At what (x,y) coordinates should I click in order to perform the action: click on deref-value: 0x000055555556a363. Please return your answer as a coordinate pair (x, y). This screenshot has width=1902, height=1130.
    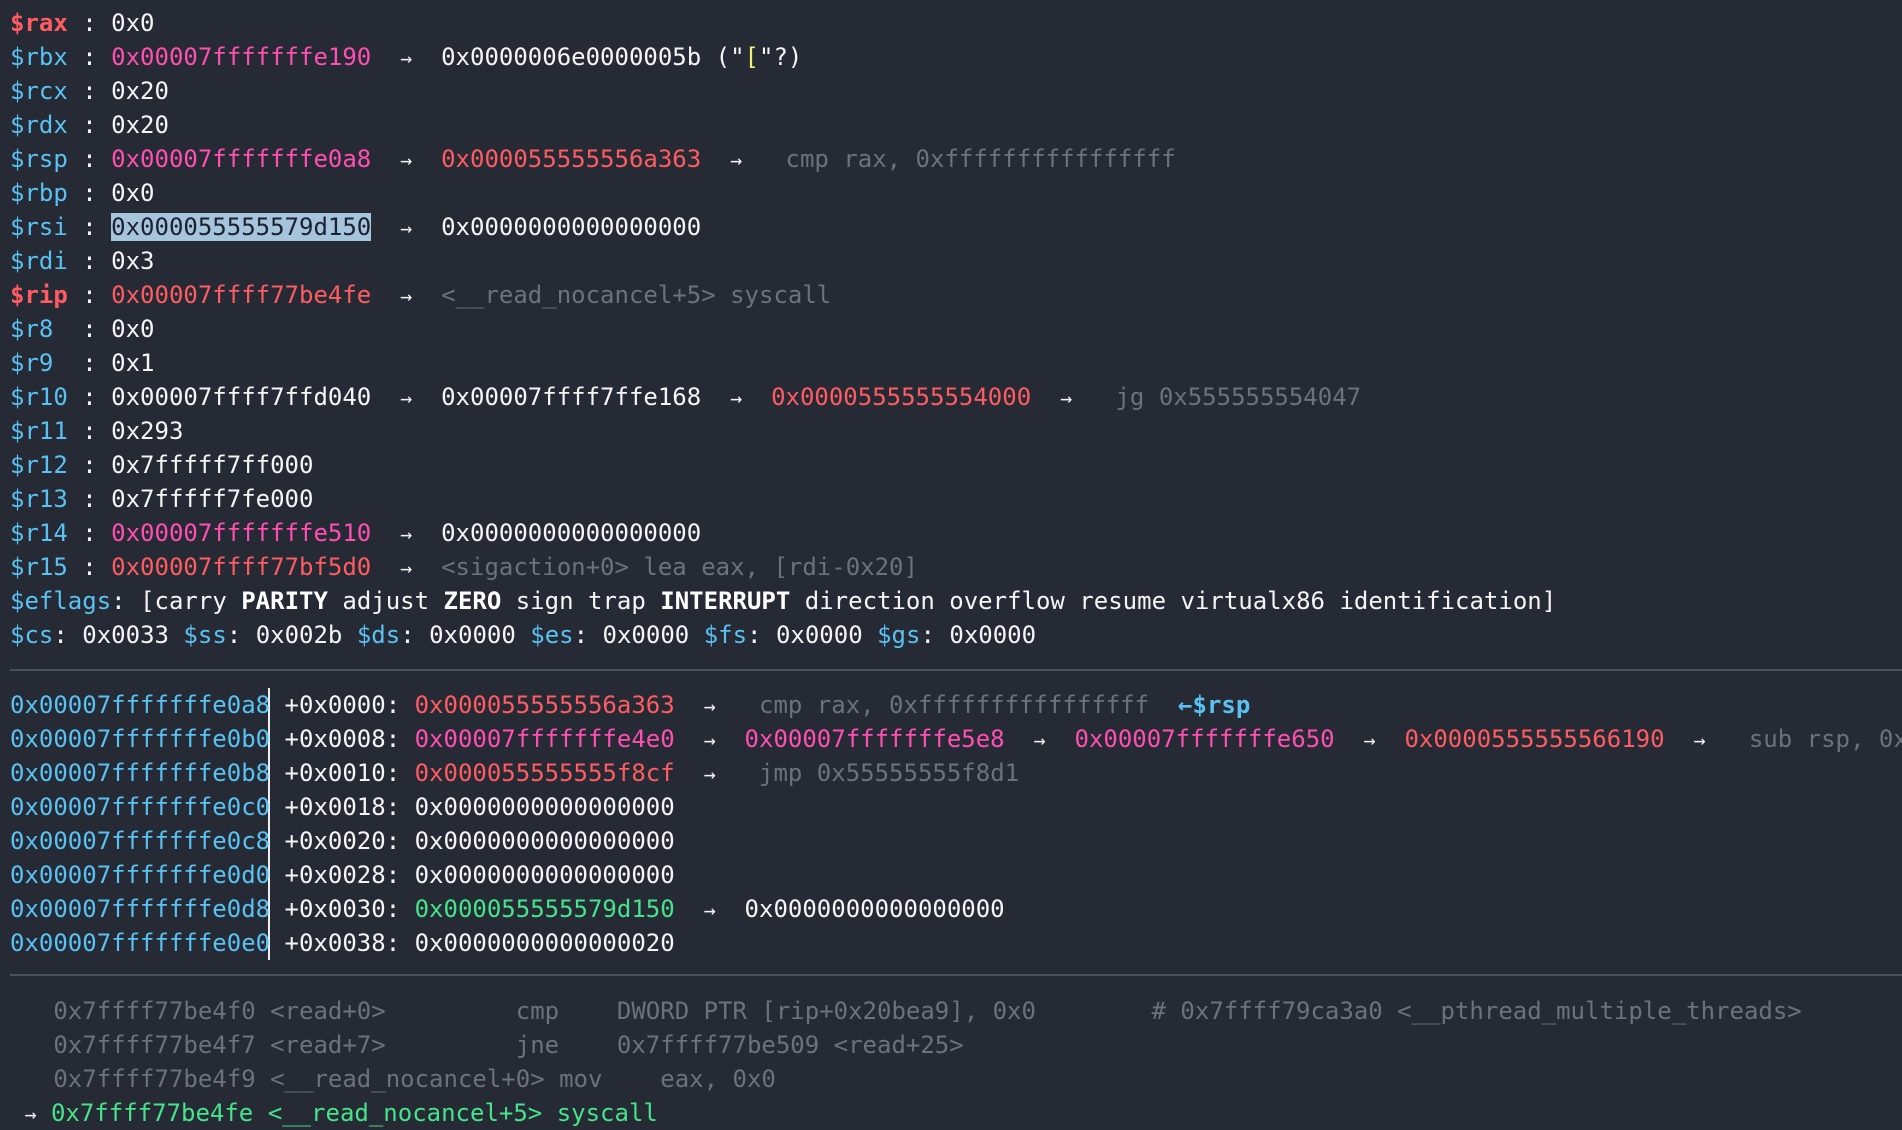
    Looking at the image, I should click on (571, 159).